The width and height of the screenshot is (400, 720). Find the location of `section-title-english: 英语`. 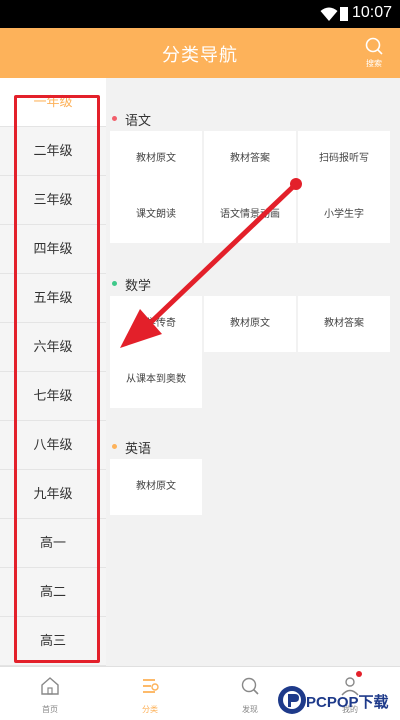

section-title-english: 英语 is located at coordinates (253, 447).